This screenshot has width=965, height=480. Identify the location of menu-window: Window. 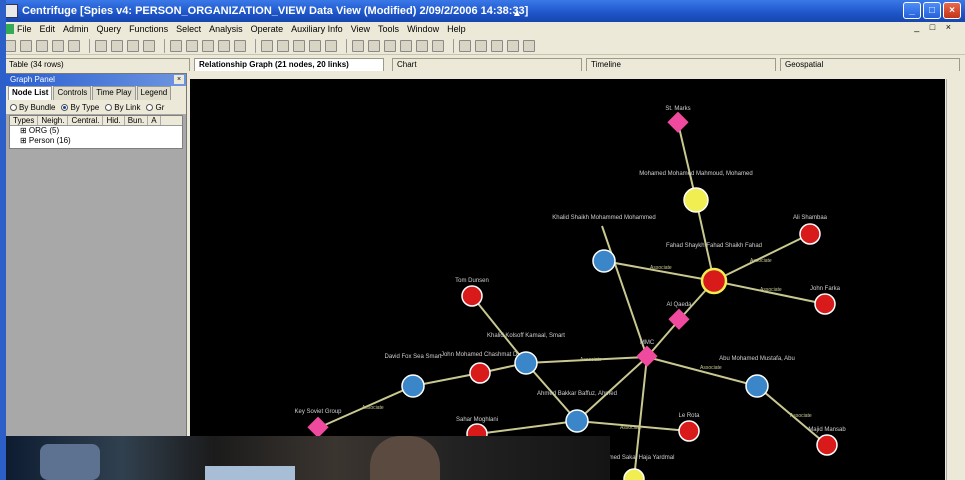
(423, 29).